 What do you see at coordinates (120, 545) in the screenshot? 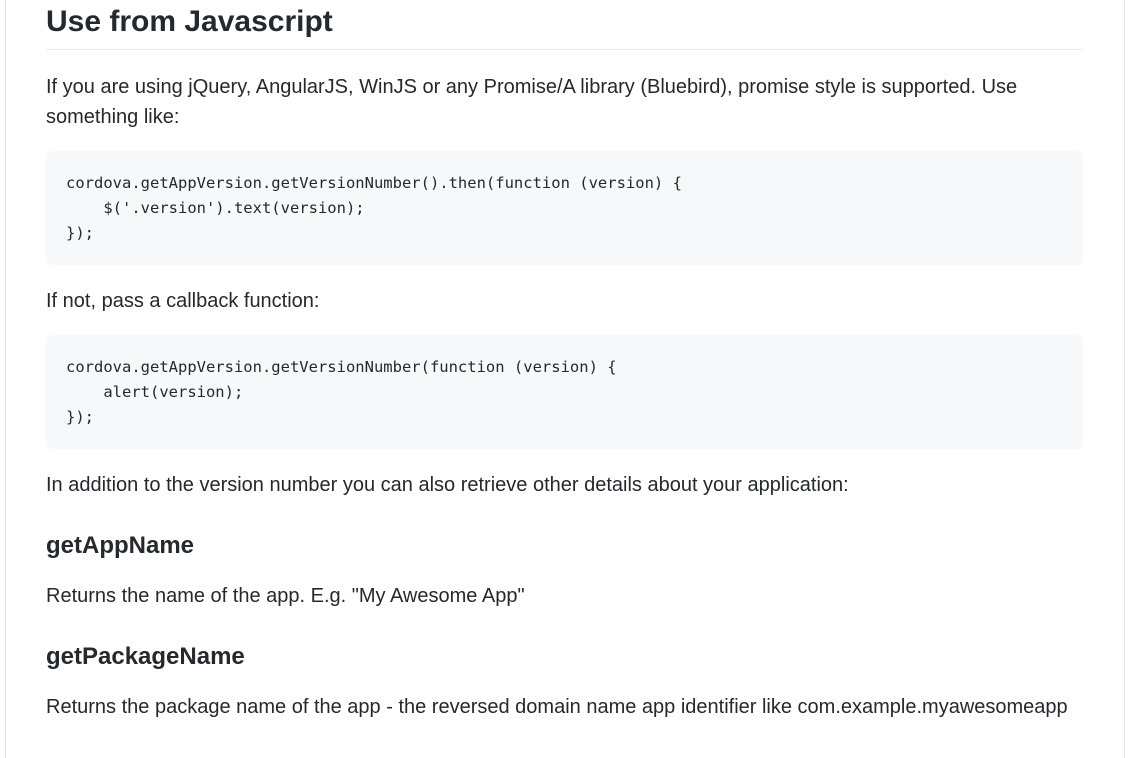
I see `method-heading-getappname: getAppName` at bounding box center [120, 545].